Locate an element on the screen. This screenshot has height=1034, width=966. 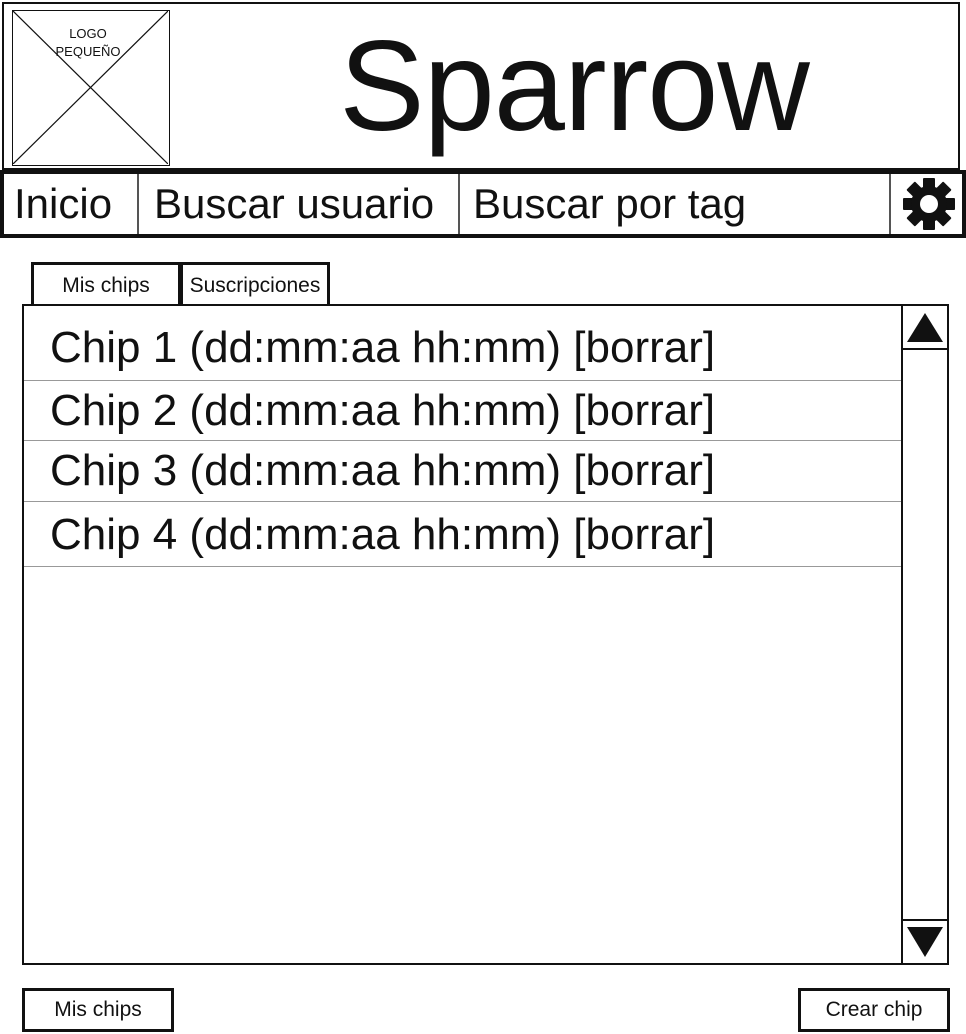
gear-icon is located at coordinates (929, 204).